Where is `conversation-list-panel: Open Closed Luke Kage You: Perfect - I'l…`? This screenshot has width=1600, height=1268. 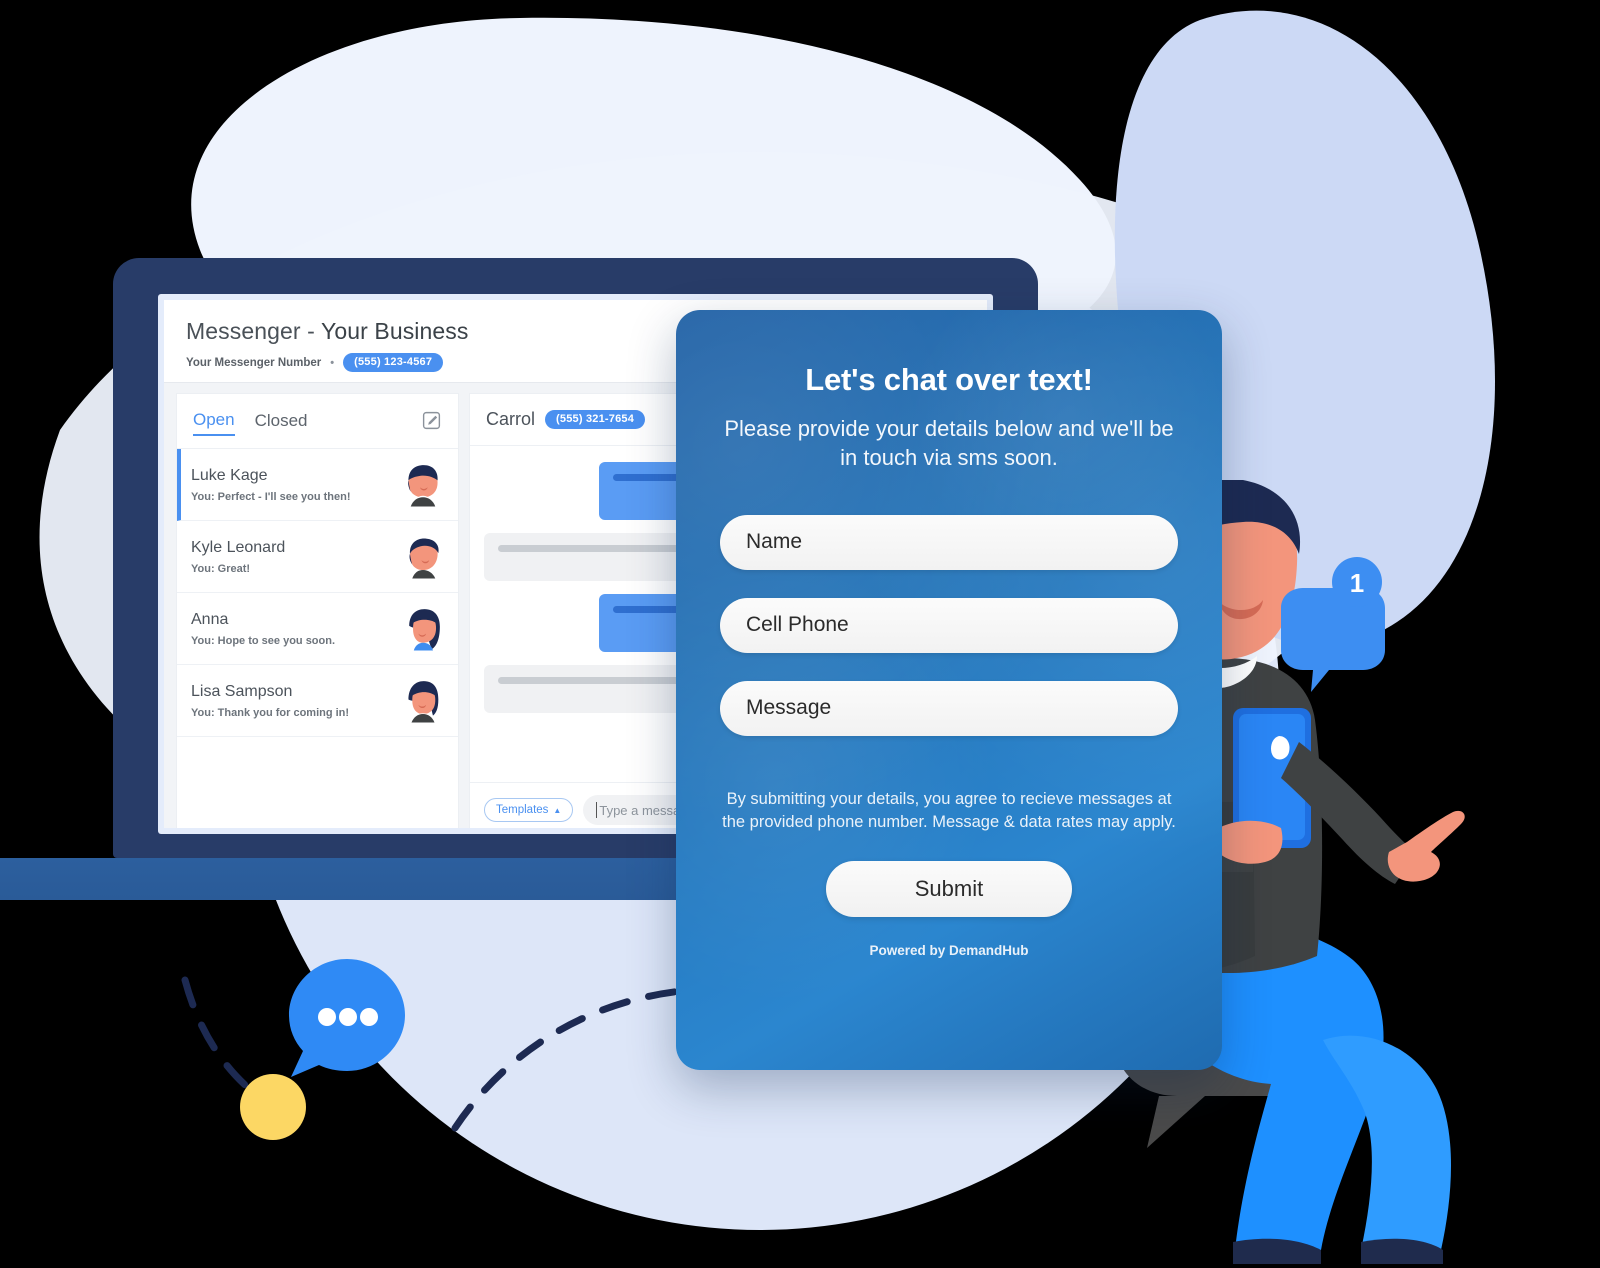
conversation-list-panel: Open Closed Luke Kage You: Perfect - I'l… is located at coordinates (317, 610).